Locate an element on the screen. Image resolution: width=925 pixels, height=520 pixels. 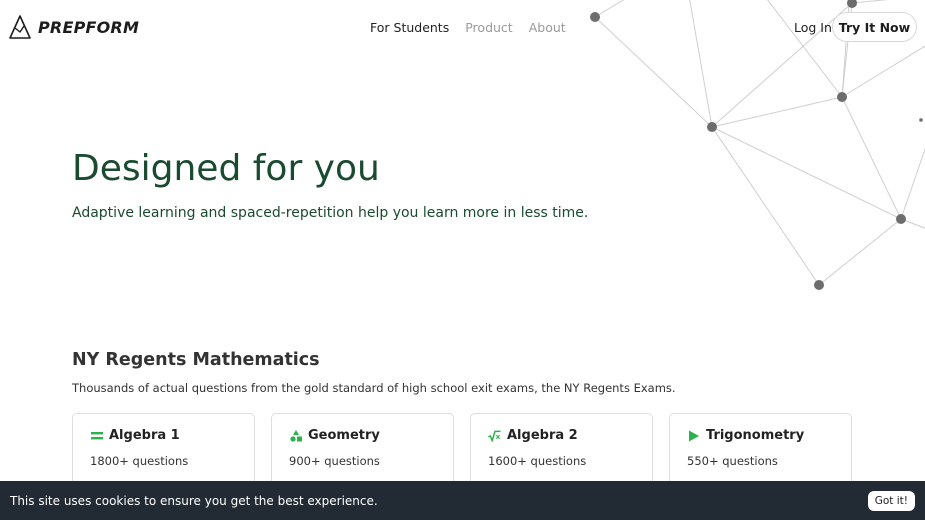
nav-link-product: Product is located at coordinates (488, 27).